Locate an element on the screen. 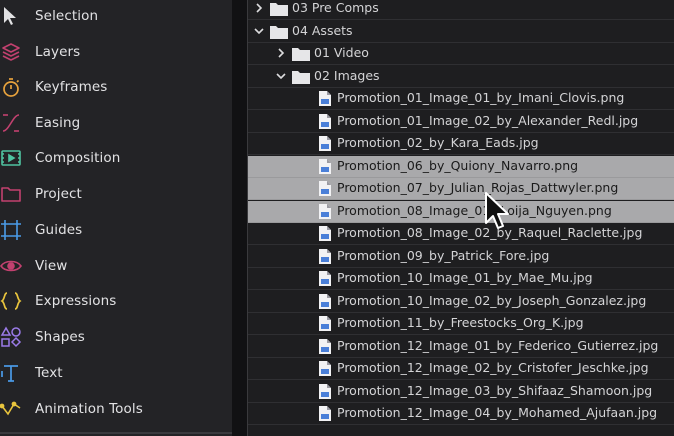 Image resolution: width=674 pixels, height=436 pixels. tree-file-row: Promotion_09_by_Patrick_Fore.jpg is located at coordinates (461, 257).